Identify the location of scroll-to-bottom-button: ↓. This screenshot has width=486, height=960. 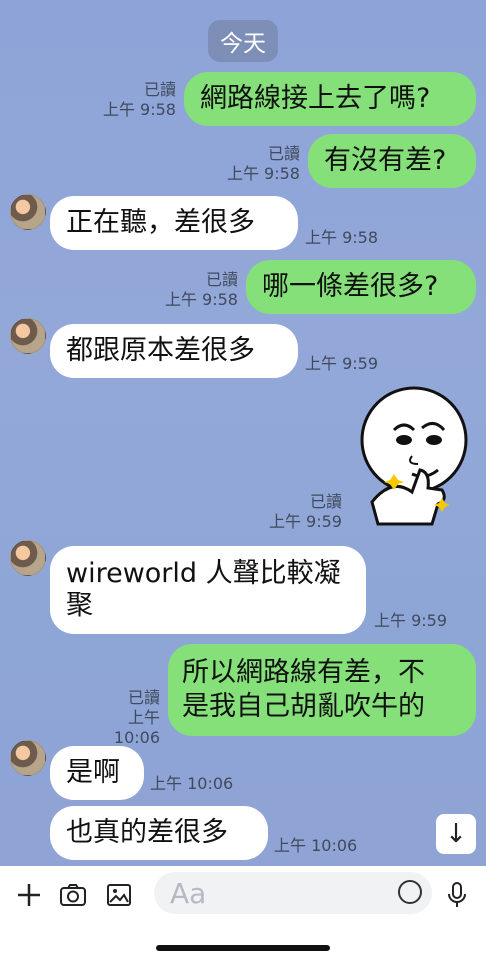
(456, 834).